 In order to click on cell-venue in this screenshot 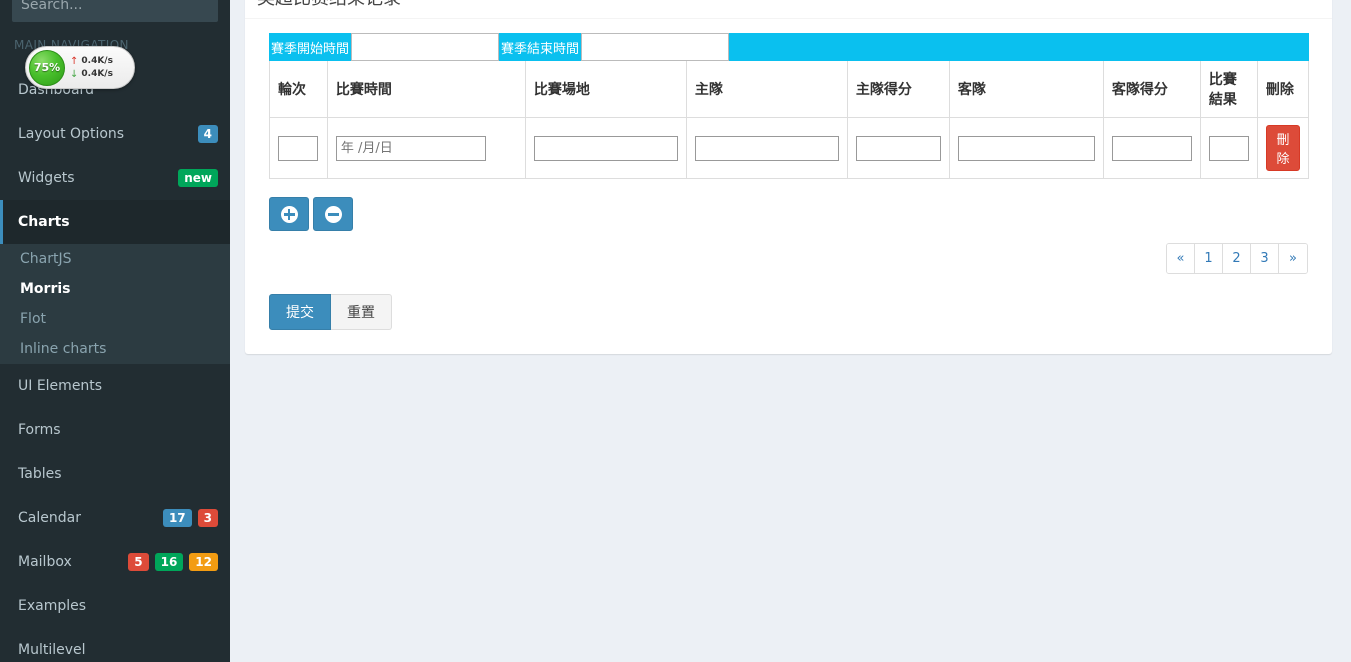, I will do `click(605, 148)`.